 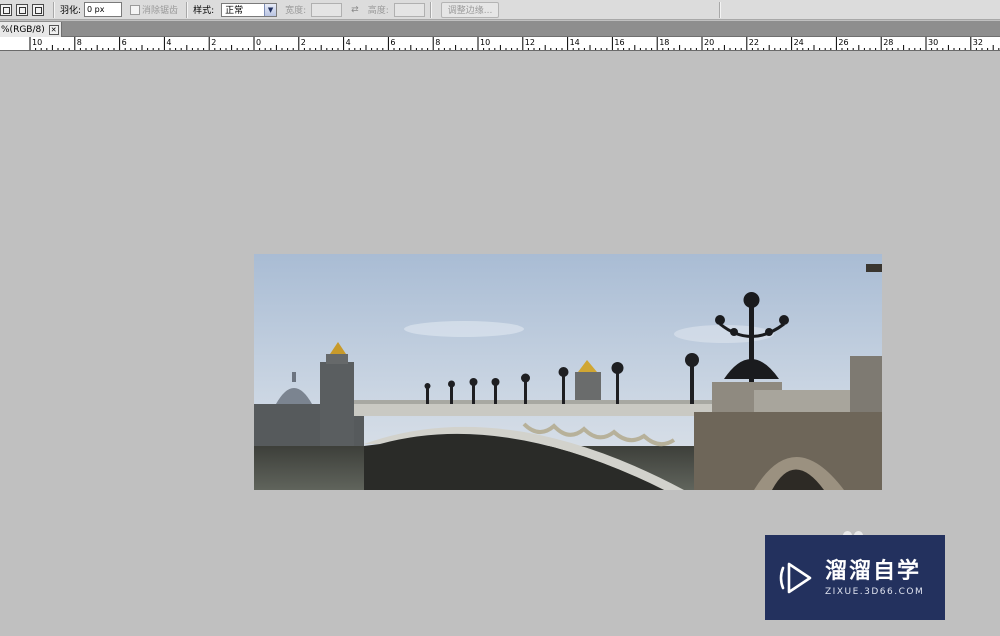 I want to click on watermark-badge: 溜溜自学 ZIXUE.3D66.COM, so click(x=855, y=577).